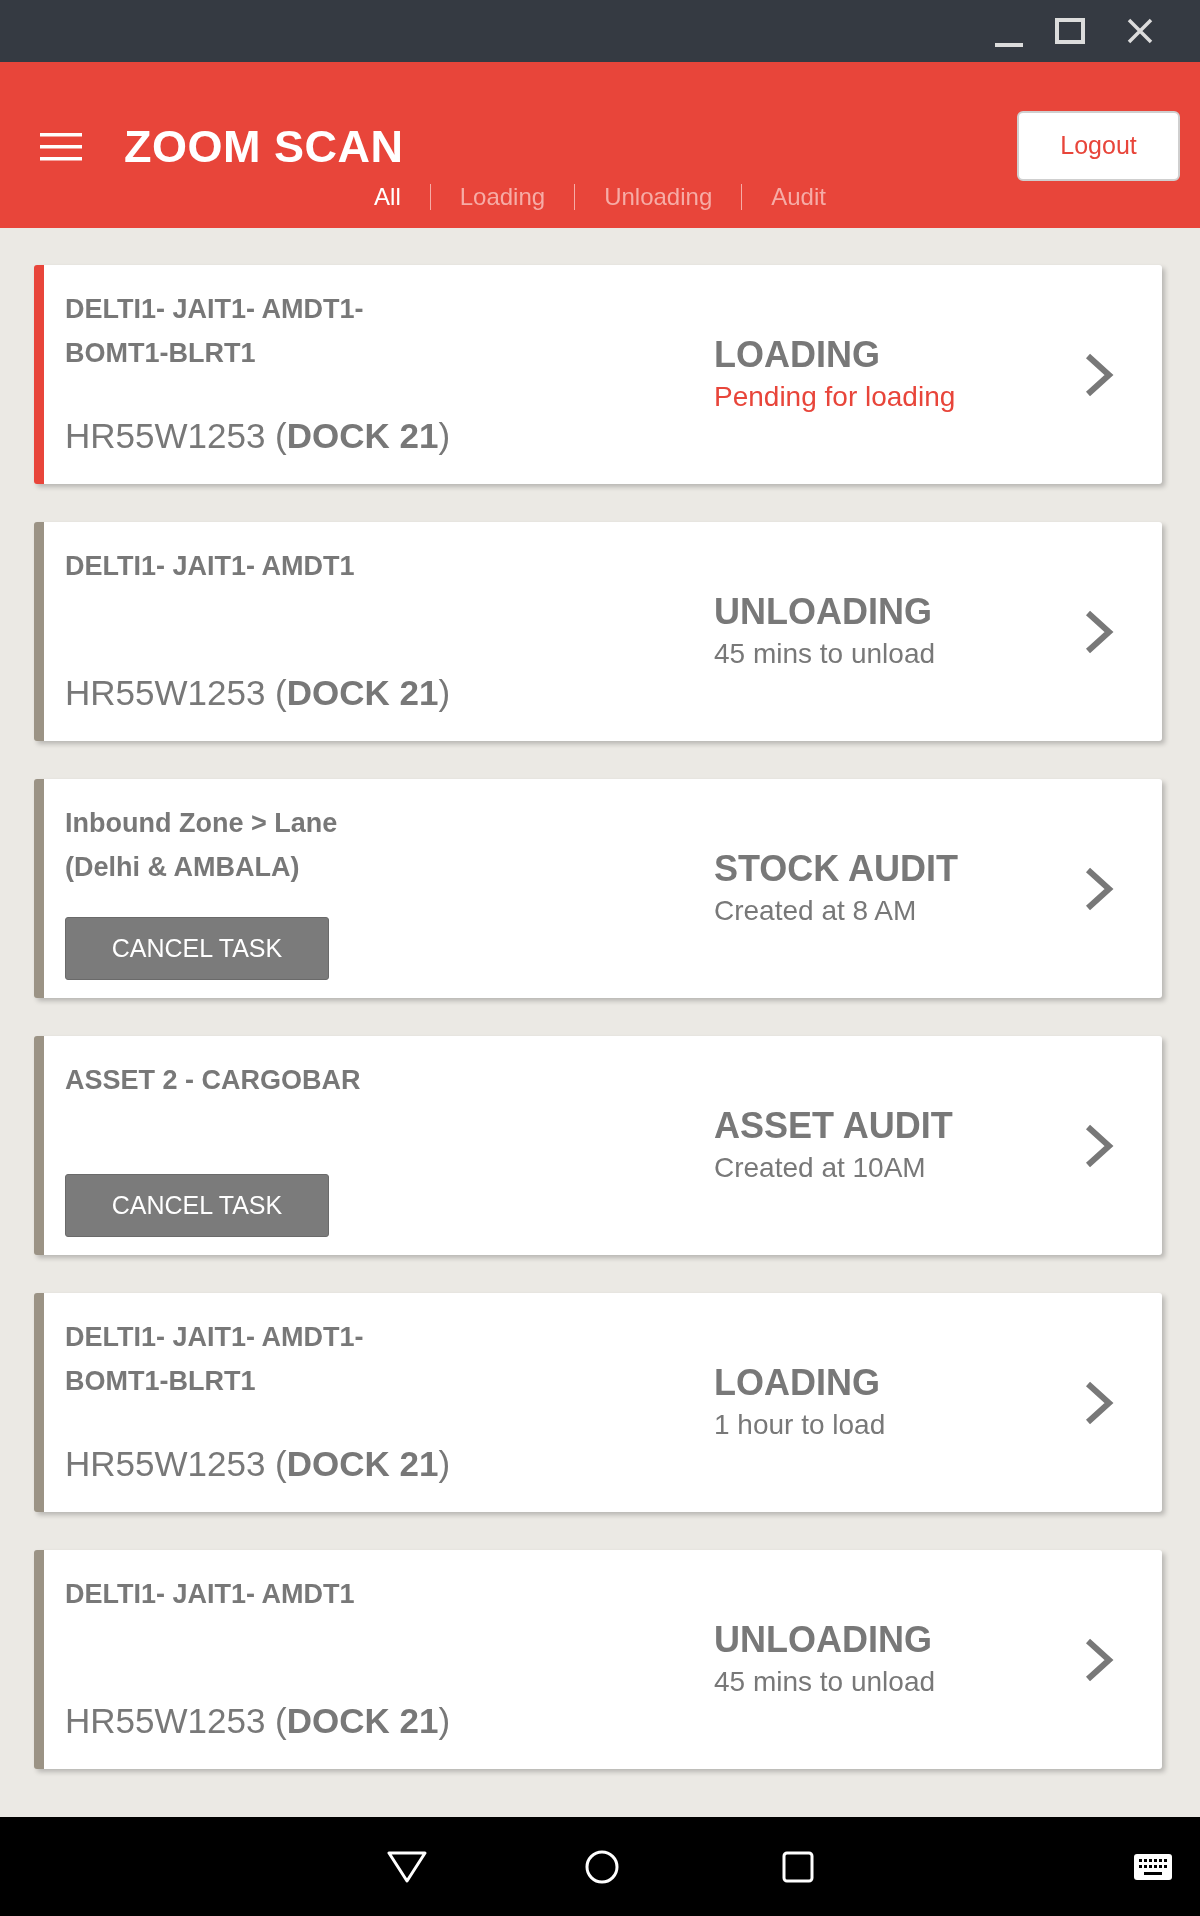 The width and height of the screenshot is (1200, 1916). I want to click on status-detail: Pending for loading, so click(835, 396).